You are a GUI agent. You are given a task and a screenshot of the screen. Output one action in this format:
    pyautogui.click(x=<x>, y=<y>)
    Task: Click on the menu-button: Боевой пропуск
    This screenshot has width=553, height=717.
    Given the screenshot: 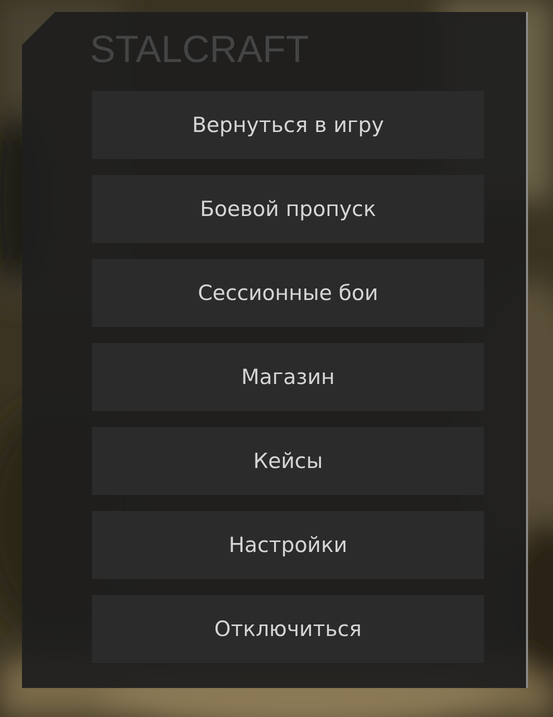 What is the action you would take?
    pyautogui.click(x=288, y=209)
    